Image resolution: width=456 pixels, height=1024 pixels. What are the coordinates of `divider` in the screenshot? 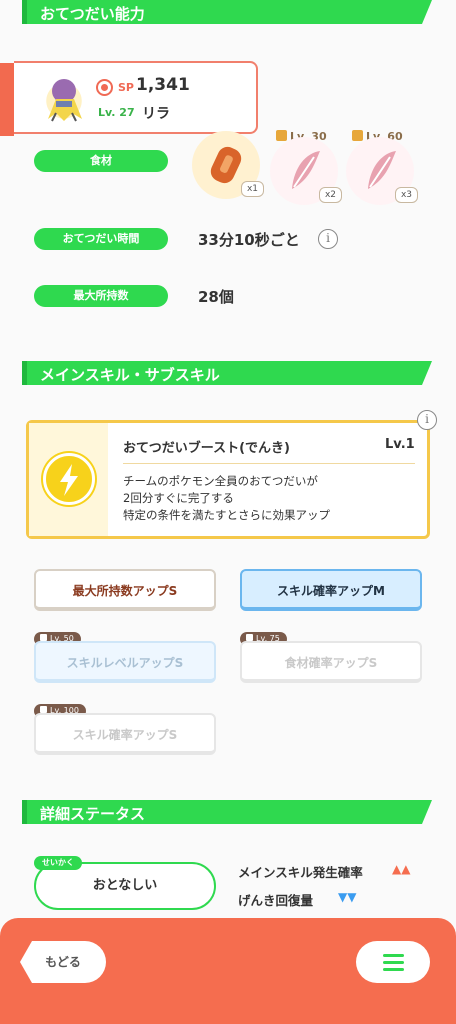 It's located at (269, 463).